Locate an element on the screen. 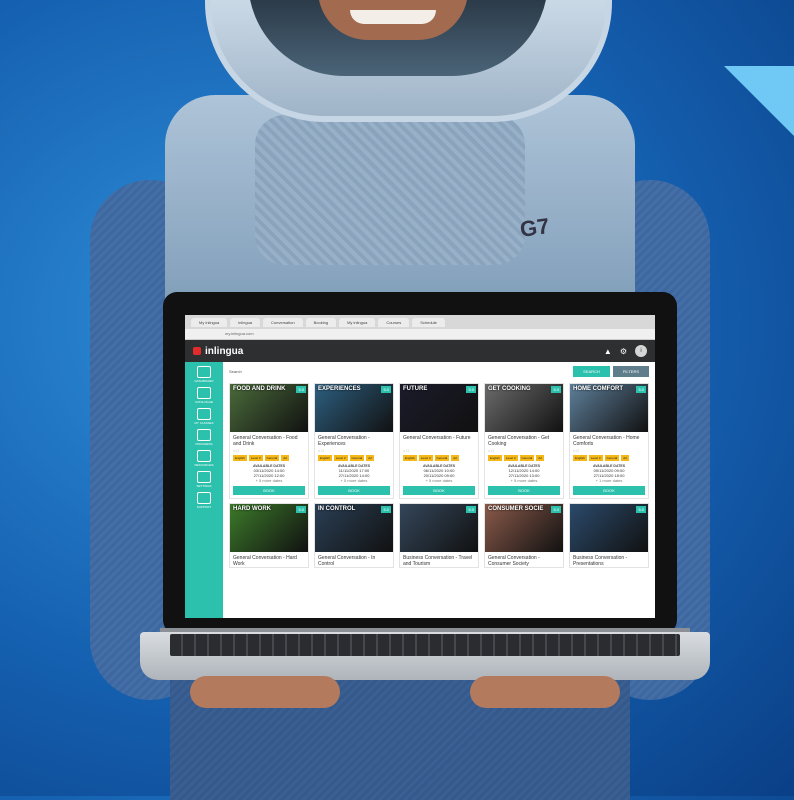 This screenshot has width=794, height=800. keyboard is located at coordinates (425, 645).